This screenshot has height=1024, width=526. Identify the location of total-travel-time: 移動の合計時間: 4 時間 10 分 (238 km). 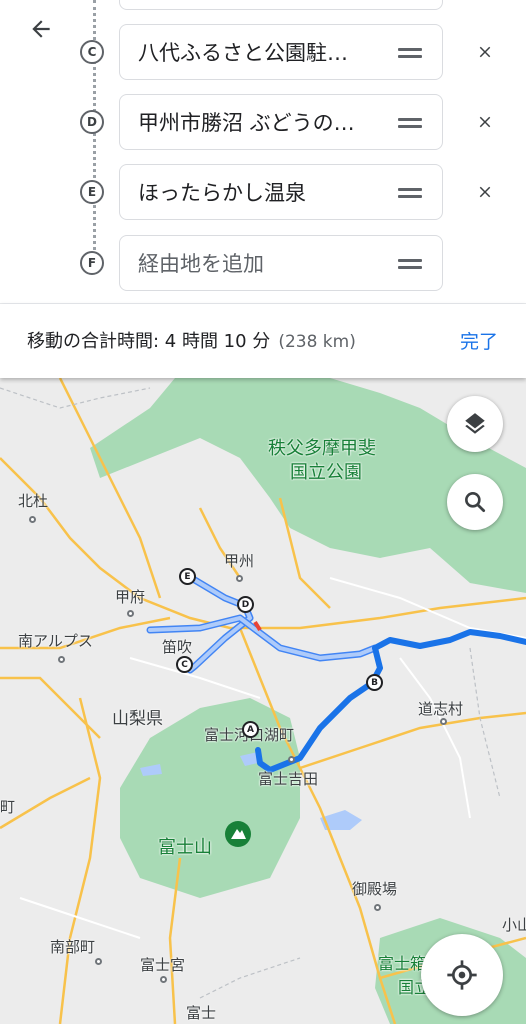
(191, 342).